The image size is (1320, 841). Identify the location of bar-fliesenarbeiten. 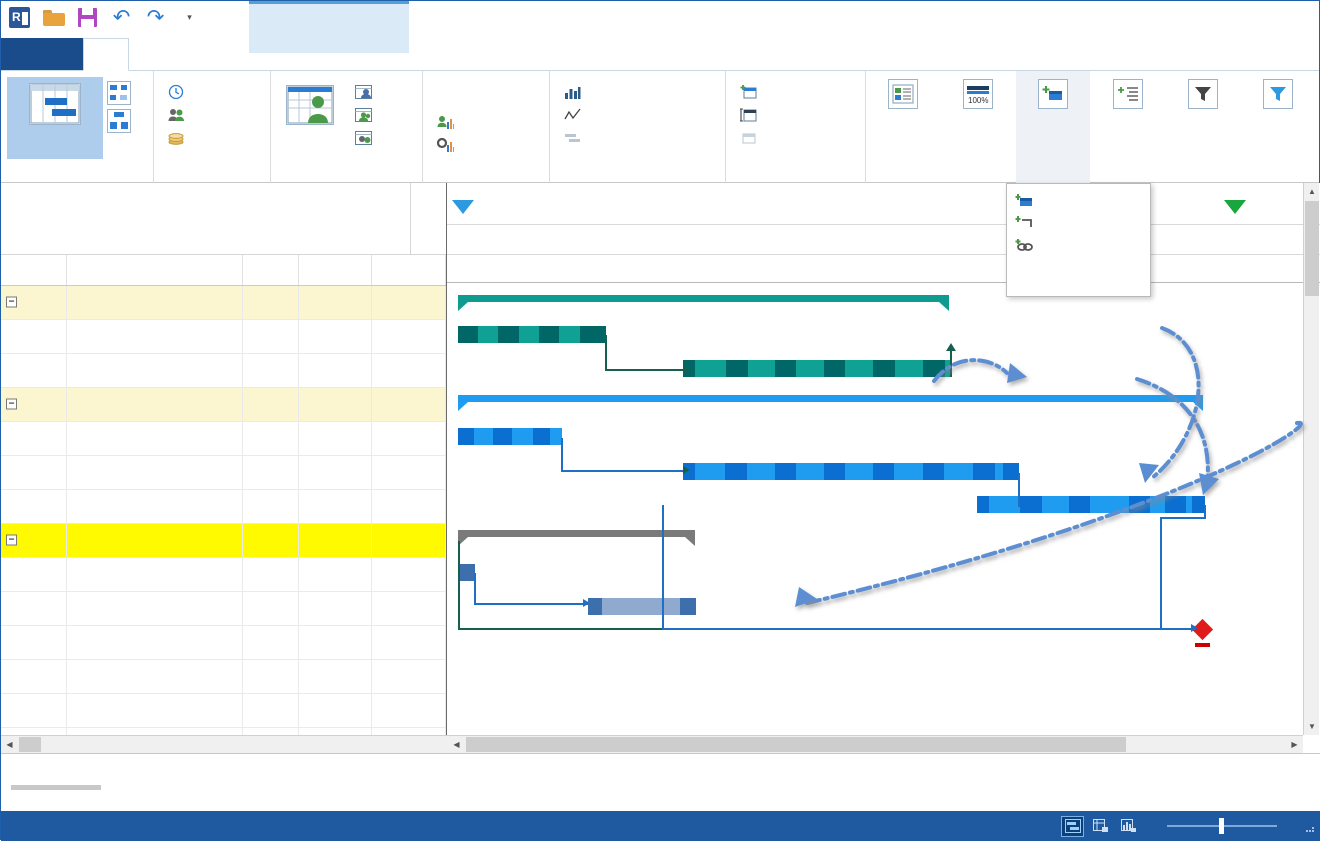
(851, 471).